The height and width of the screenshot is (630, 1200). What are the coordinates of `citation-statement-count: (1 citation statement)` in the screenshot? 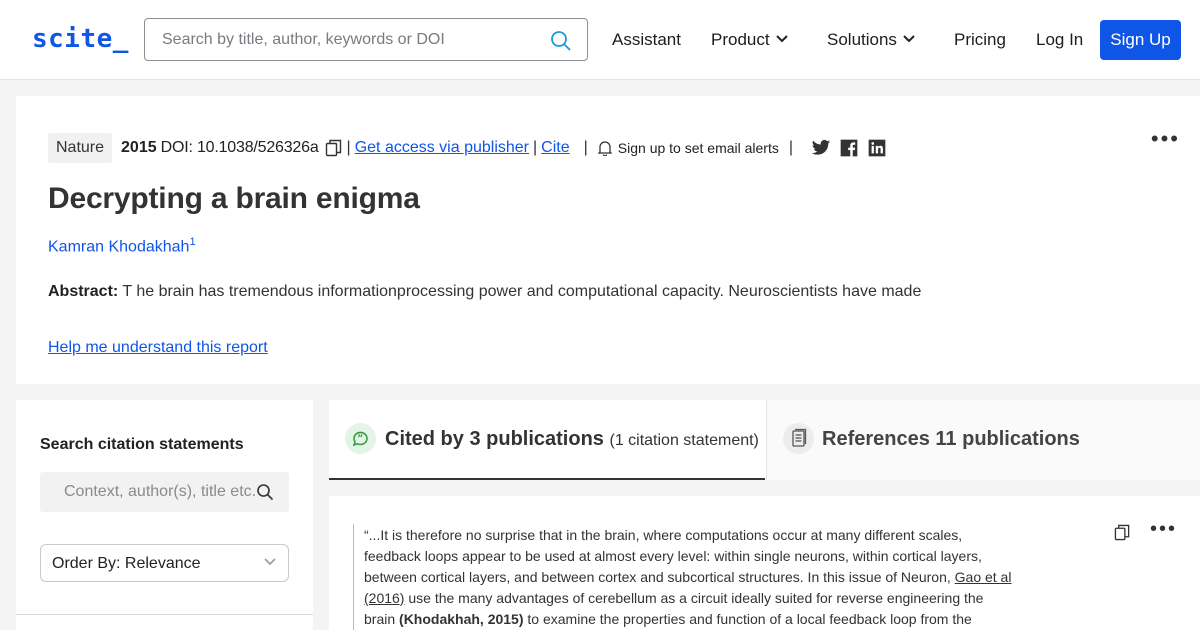 It's located at (684, 440).